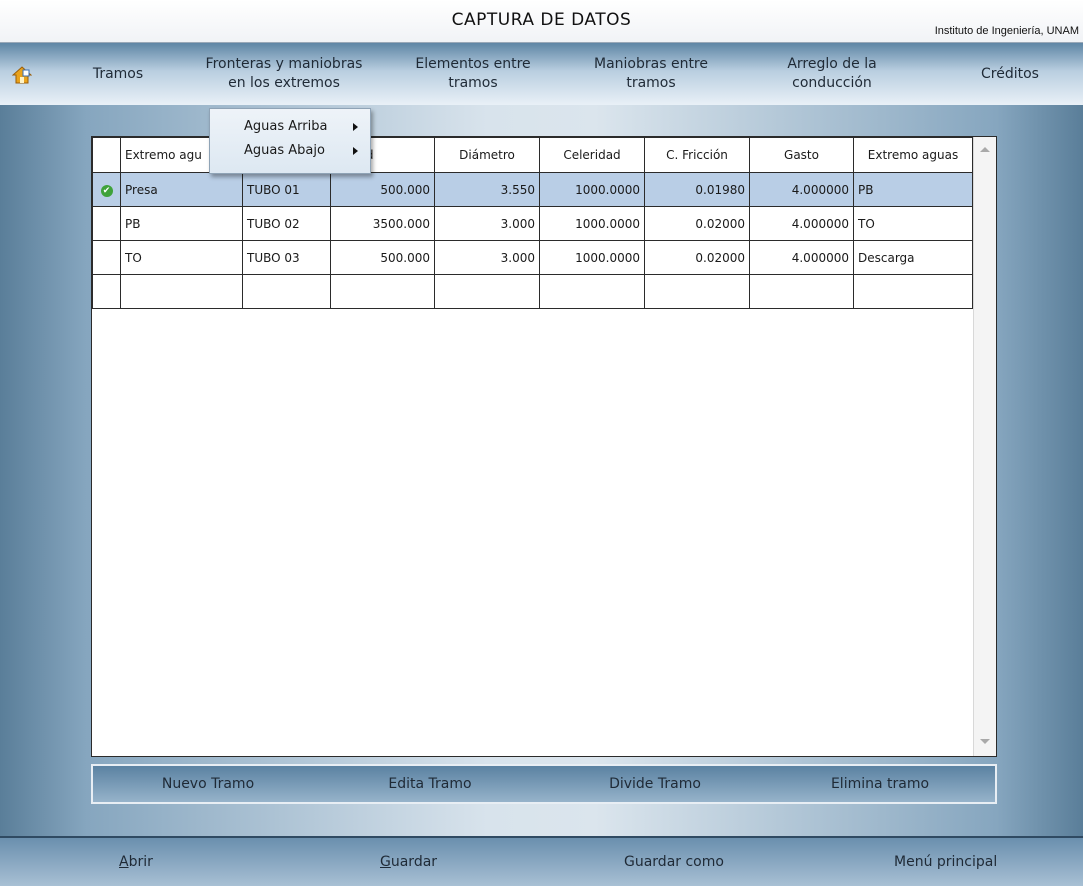 The height and width of the screenshot is (886, 1083). I want to click on open-button: Abrir, so click(136, 862).